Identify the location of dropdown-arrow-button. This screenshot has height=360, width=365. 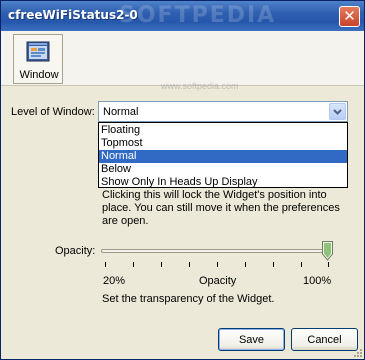
(337, 111).